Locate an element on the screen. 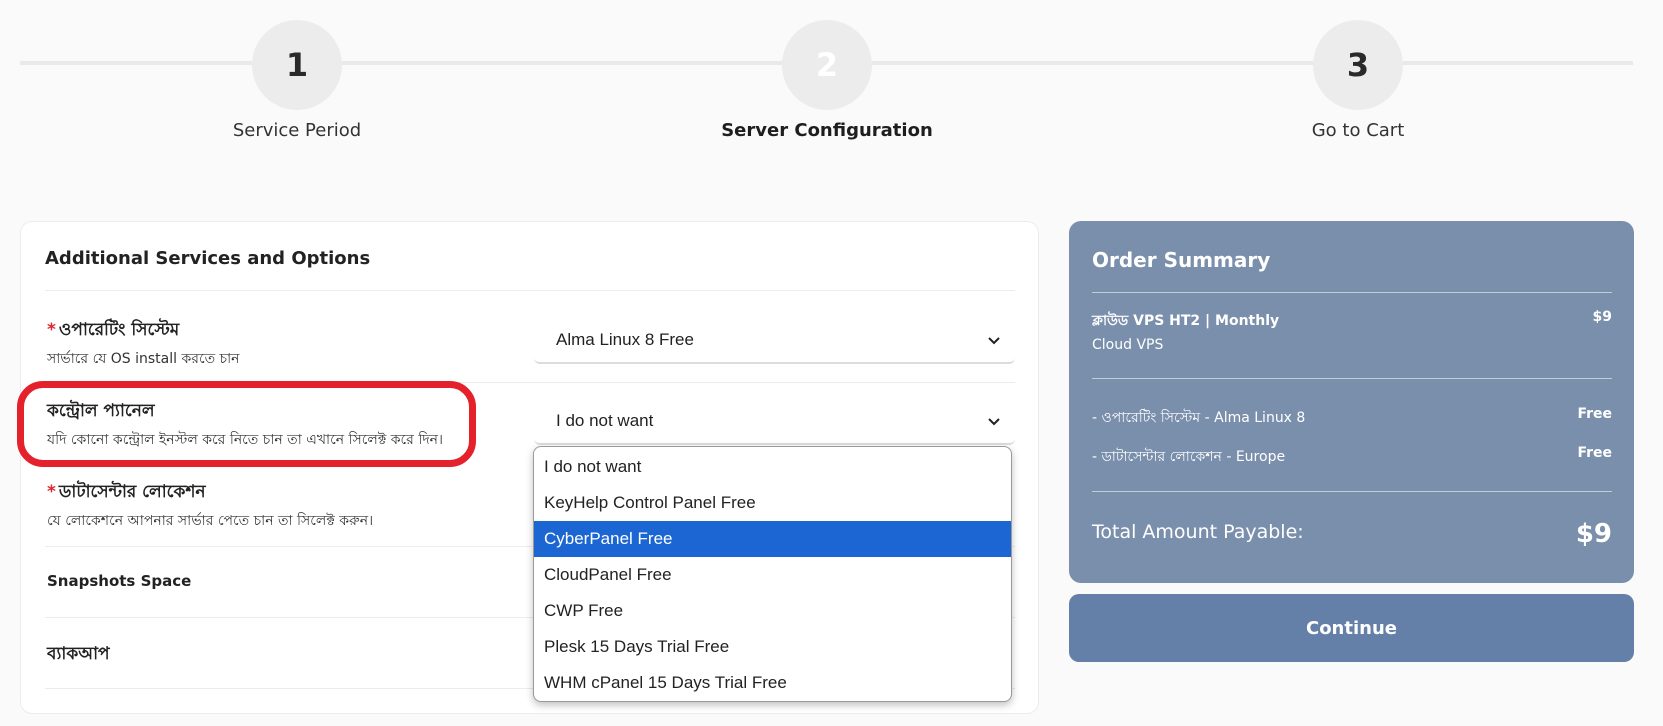 This screenshot has height=726, width=1663. summary-title: Order Summary is located at coordinates (1181, 260).